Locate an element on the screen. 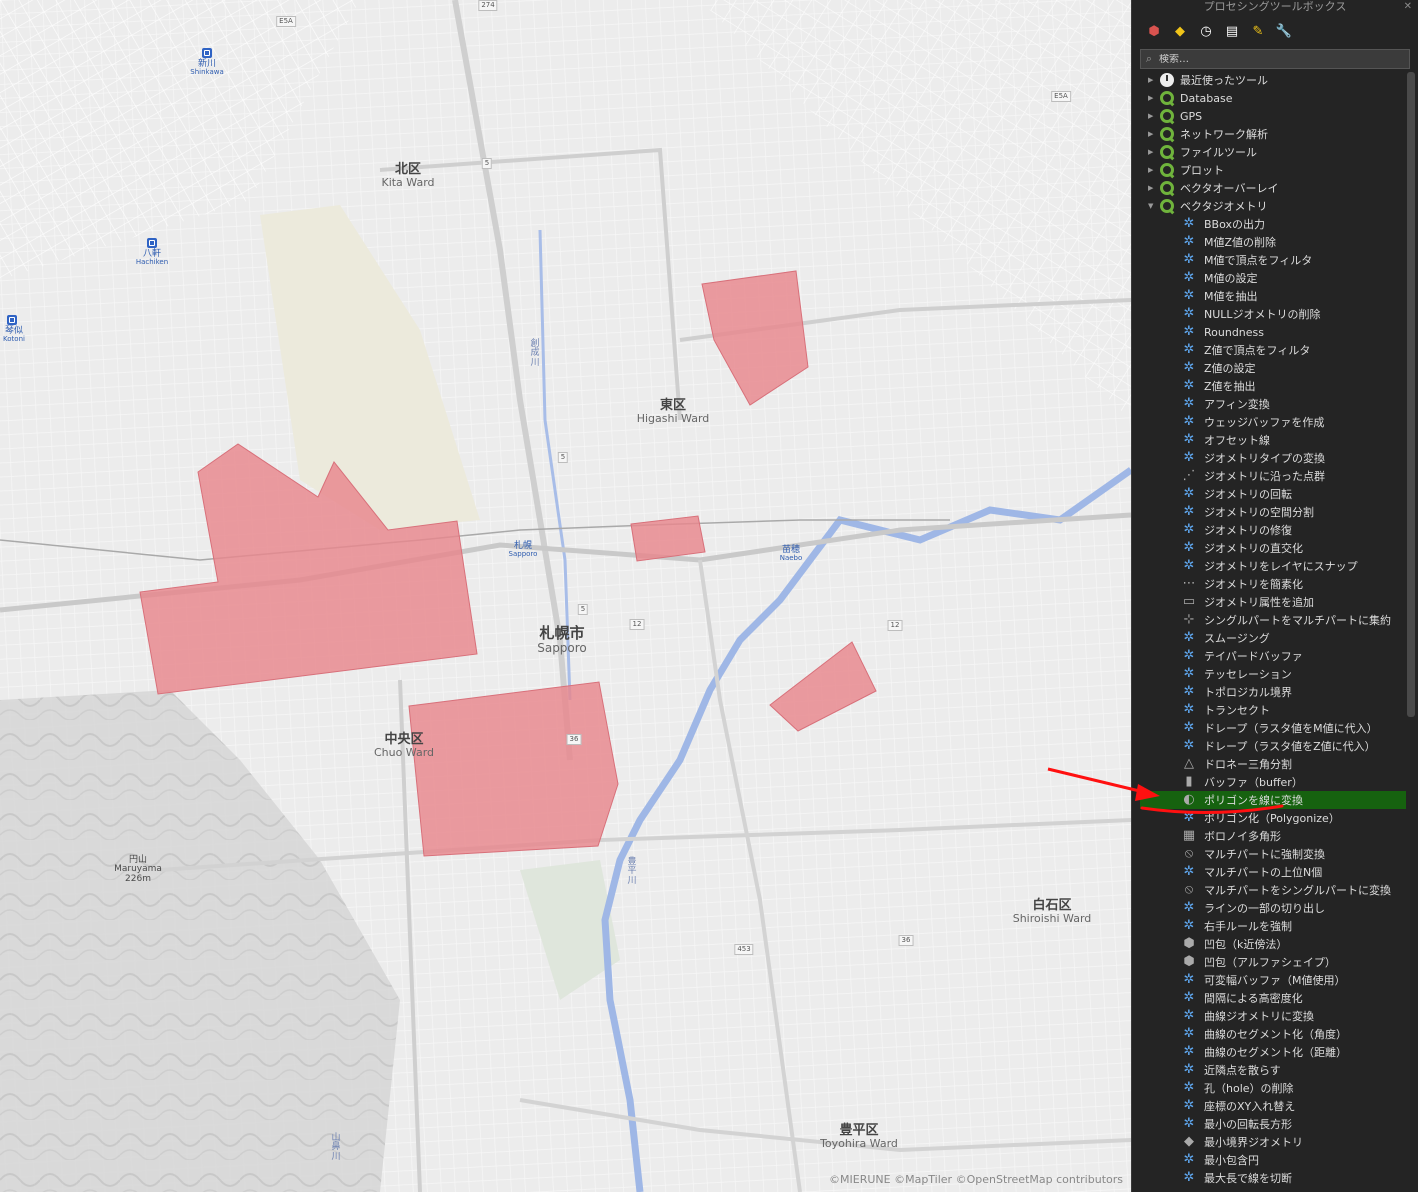  tree-item: ✲ ジオメトリをレイヤにスナップ is located at coordinates (1269, 566).